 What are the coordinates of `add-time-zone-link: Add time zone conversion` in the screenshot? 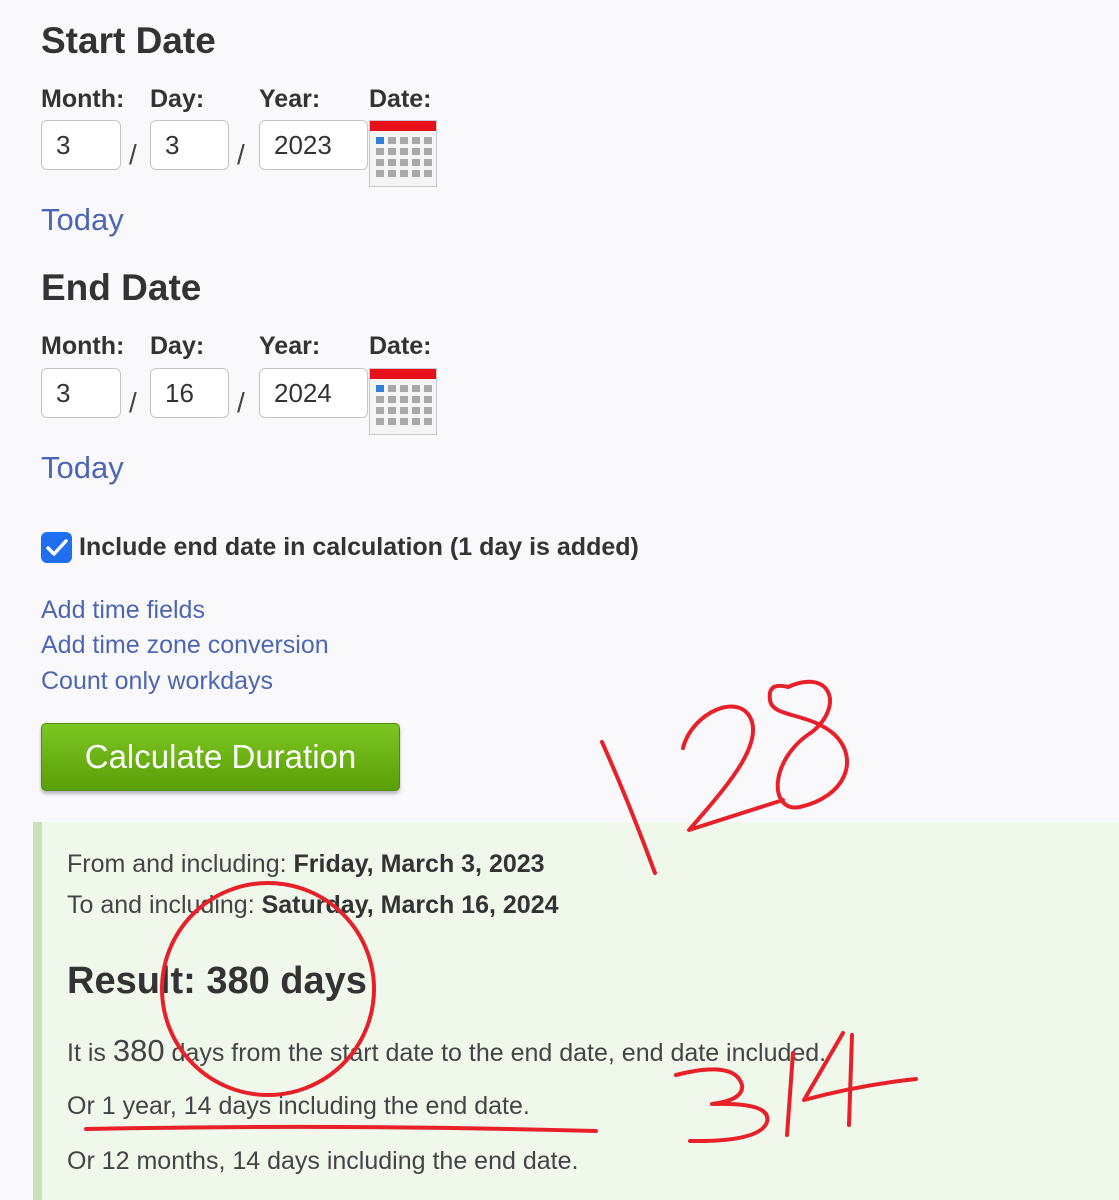 It's located at (185, 645).